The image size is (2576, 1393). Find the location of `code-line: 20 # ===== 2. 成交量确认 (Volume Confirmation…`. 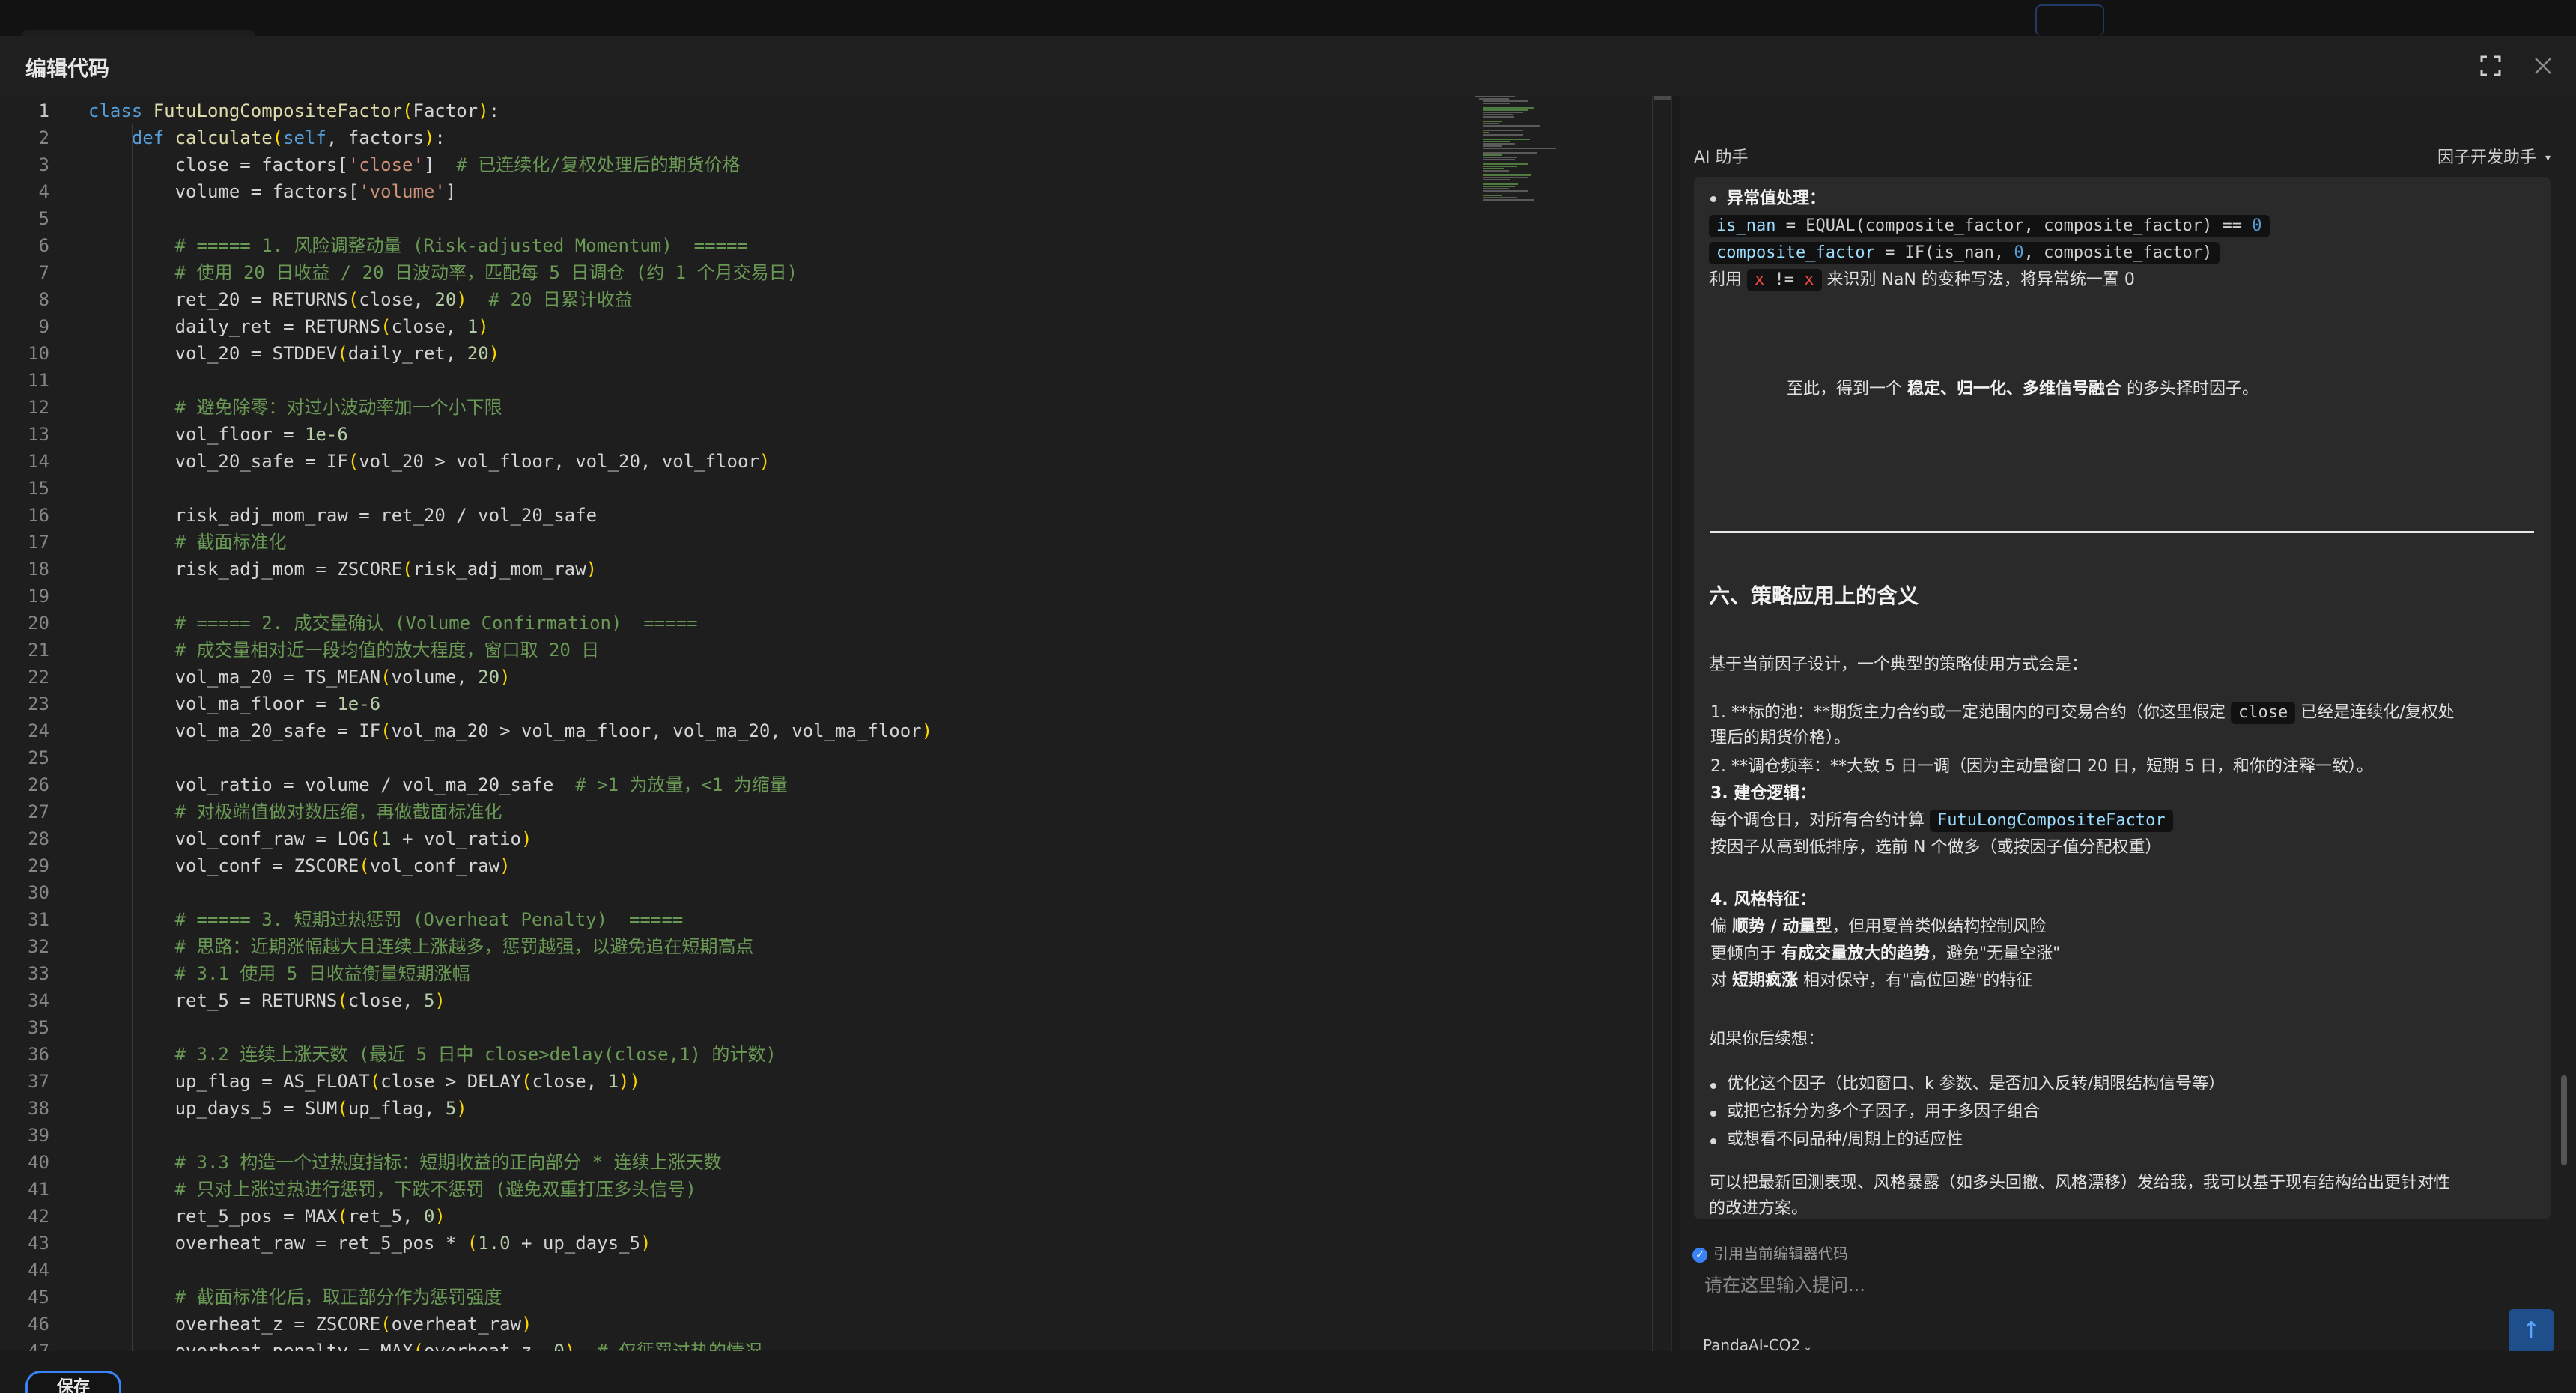

code-line: 20 # ===== 2. 成交量确认 (Volume Confirmation… is located at coordinates (741, 623).